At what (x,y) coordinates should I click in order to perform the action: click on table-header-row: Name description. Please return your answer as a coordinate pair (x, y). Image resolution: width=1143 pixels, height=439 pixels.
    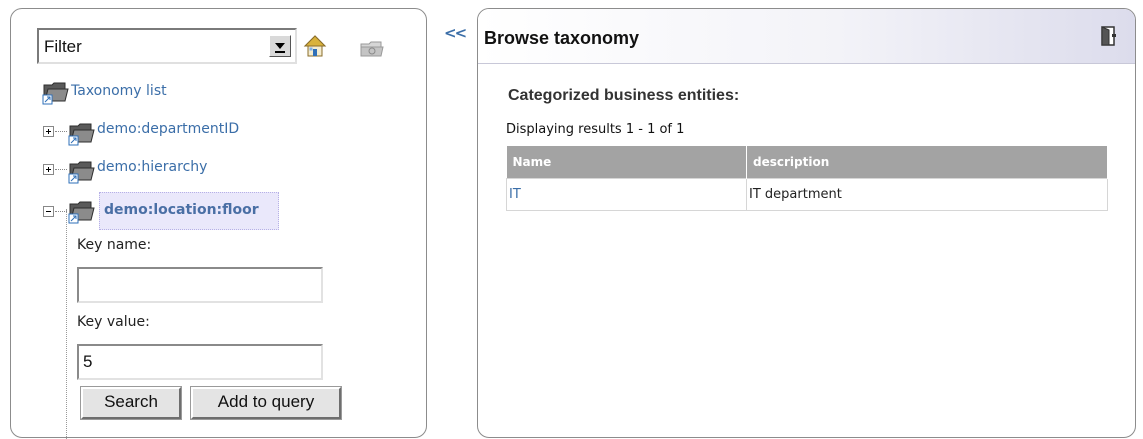
    Looking at the image, I should click on (807, 162).